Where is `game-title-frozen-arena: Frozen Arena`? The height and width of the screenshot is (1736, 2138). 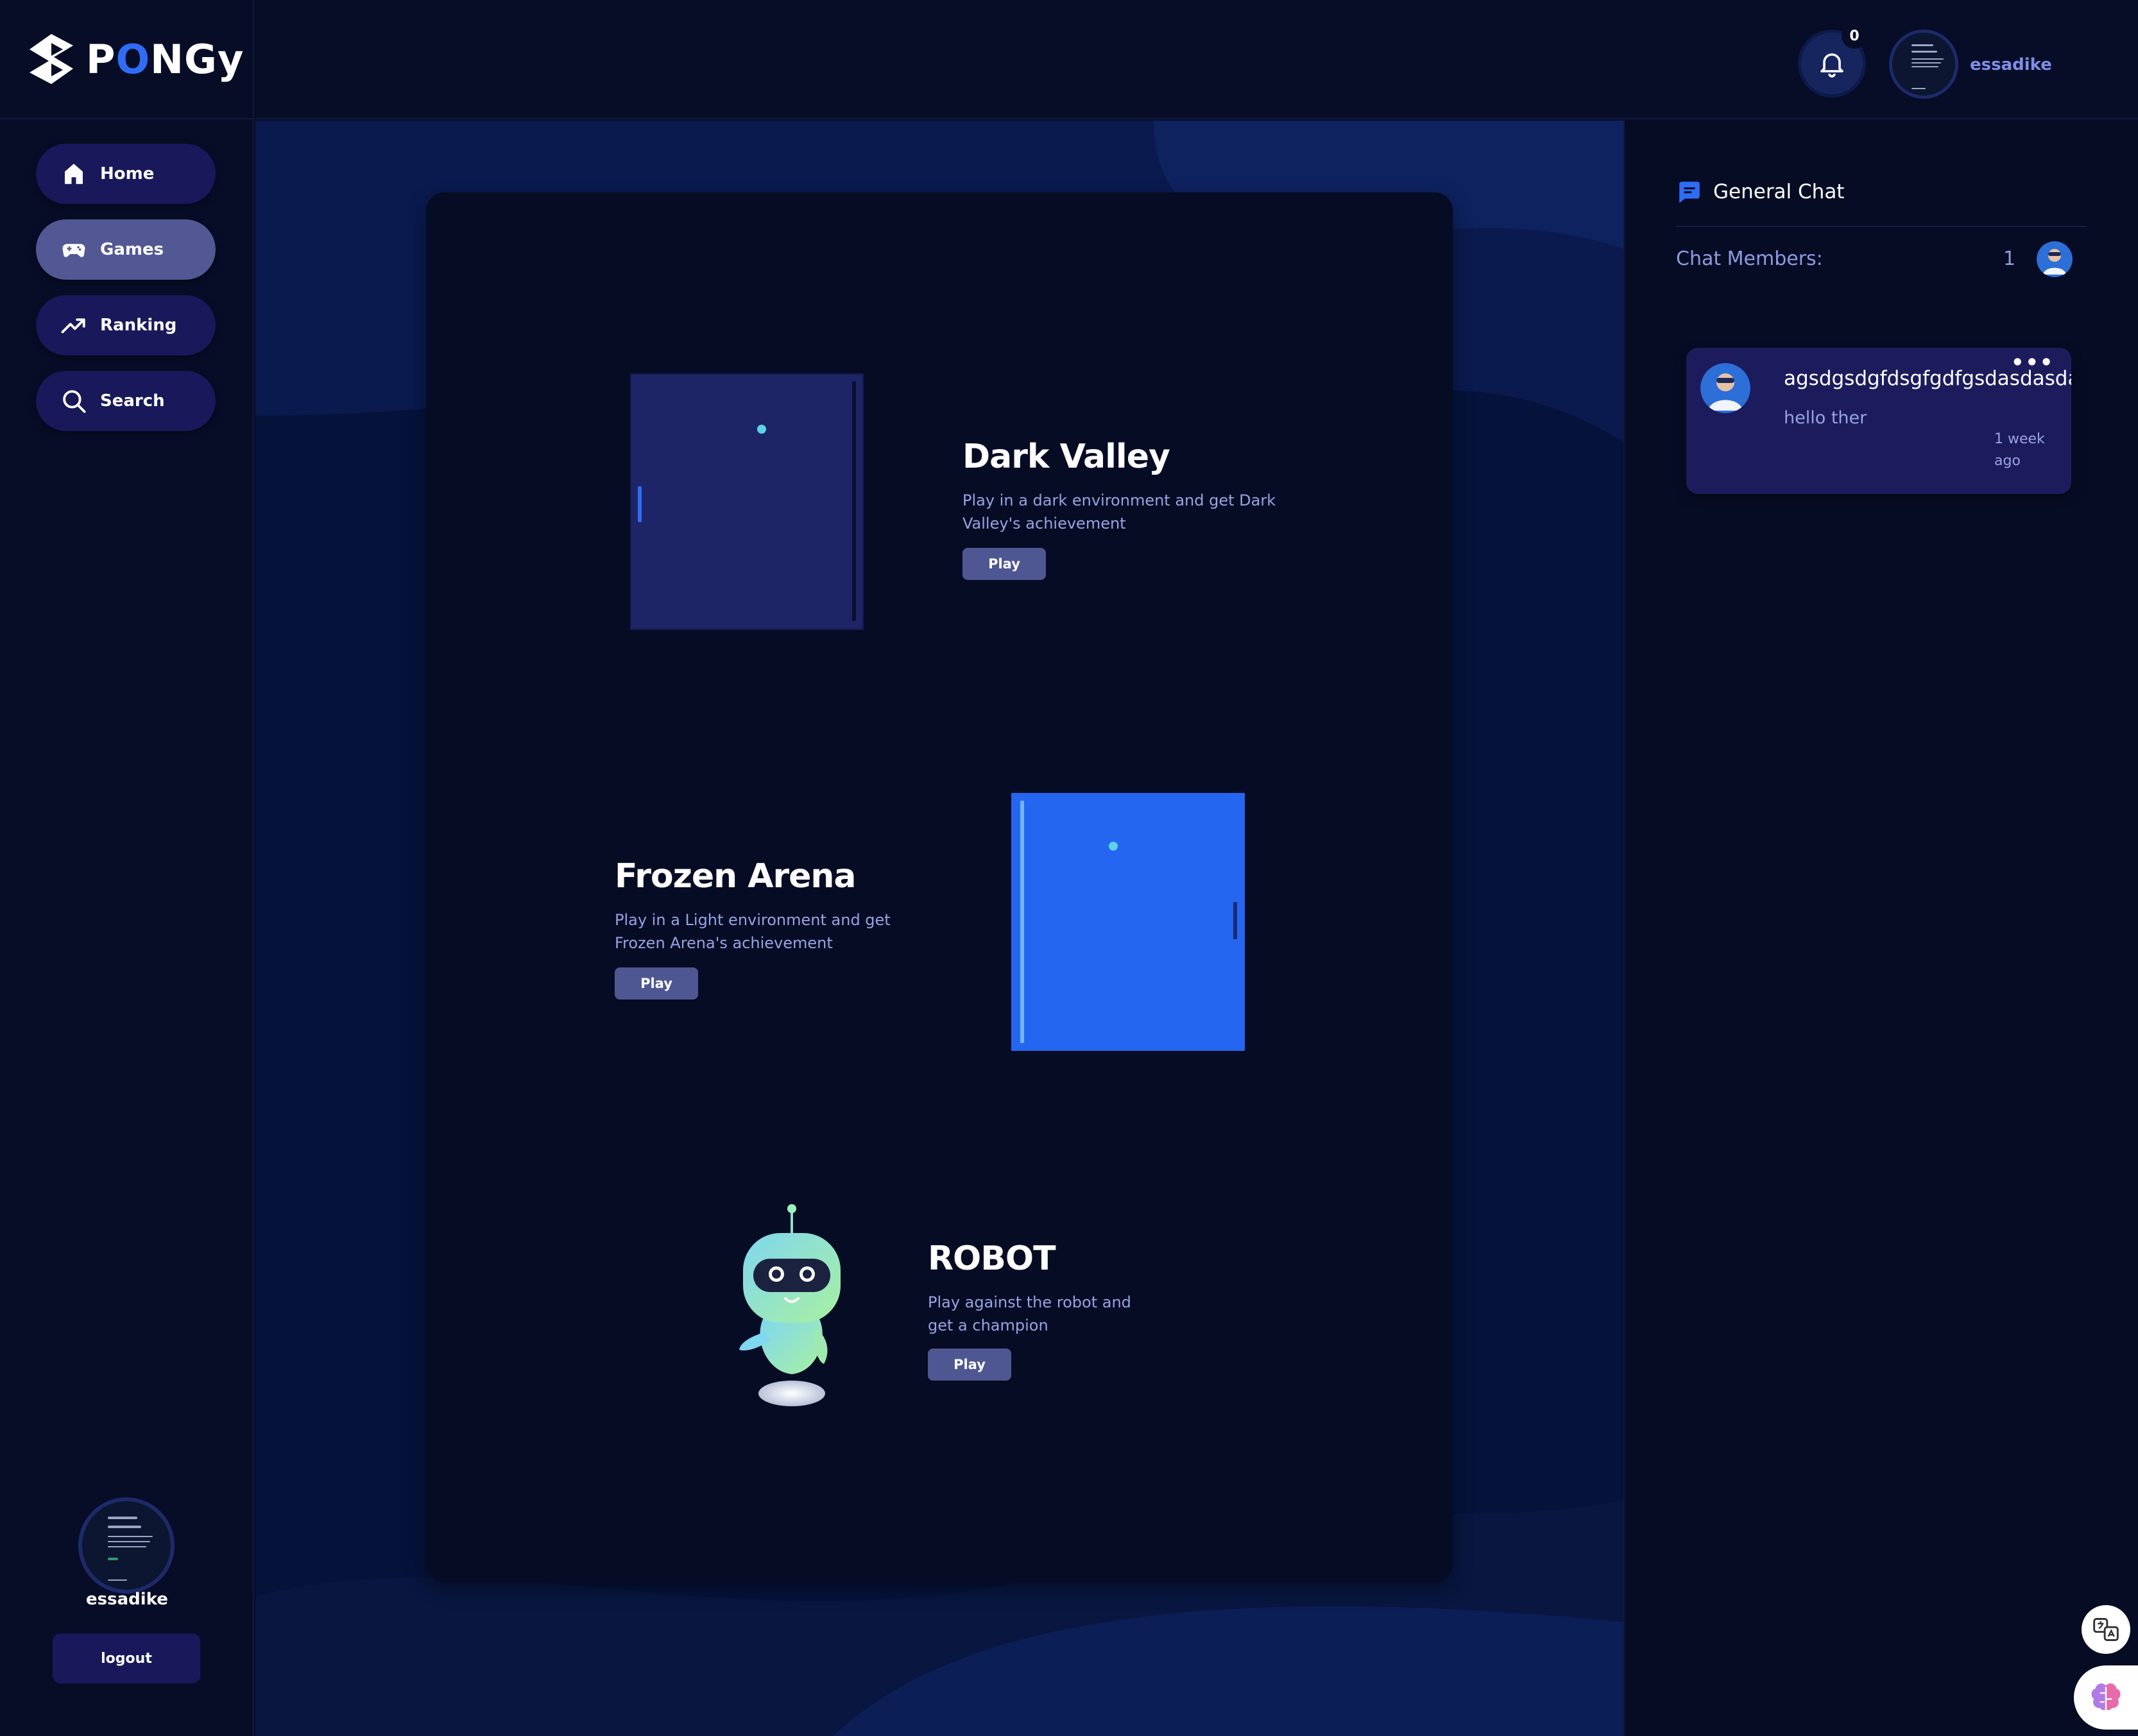
game-title-frozen-arena: Frozen Arena is located at coordinates (736, 876).